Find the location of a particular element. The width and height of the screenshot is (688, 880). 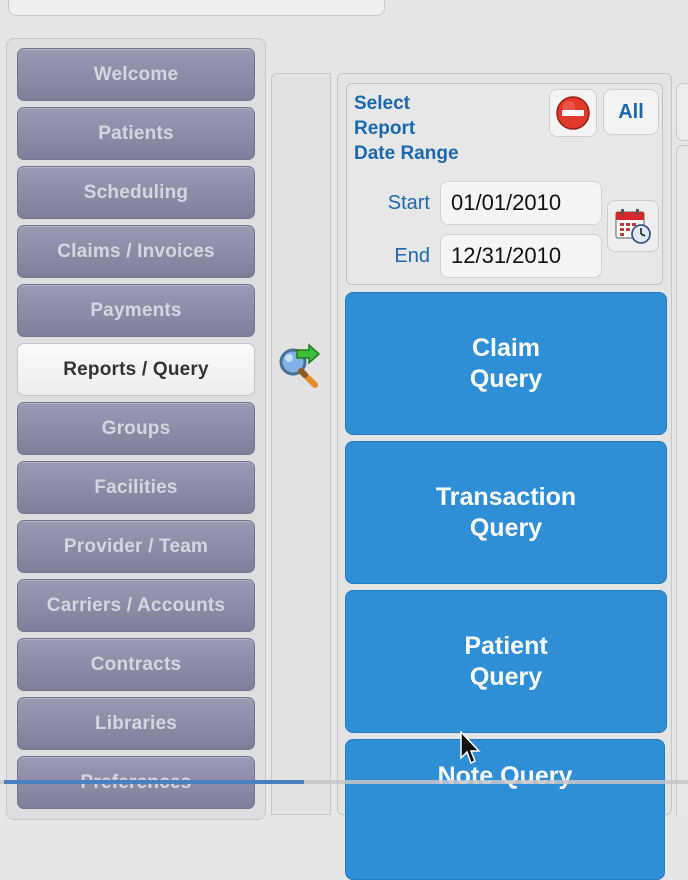

tool-strip is located at coordinates (301, 444).